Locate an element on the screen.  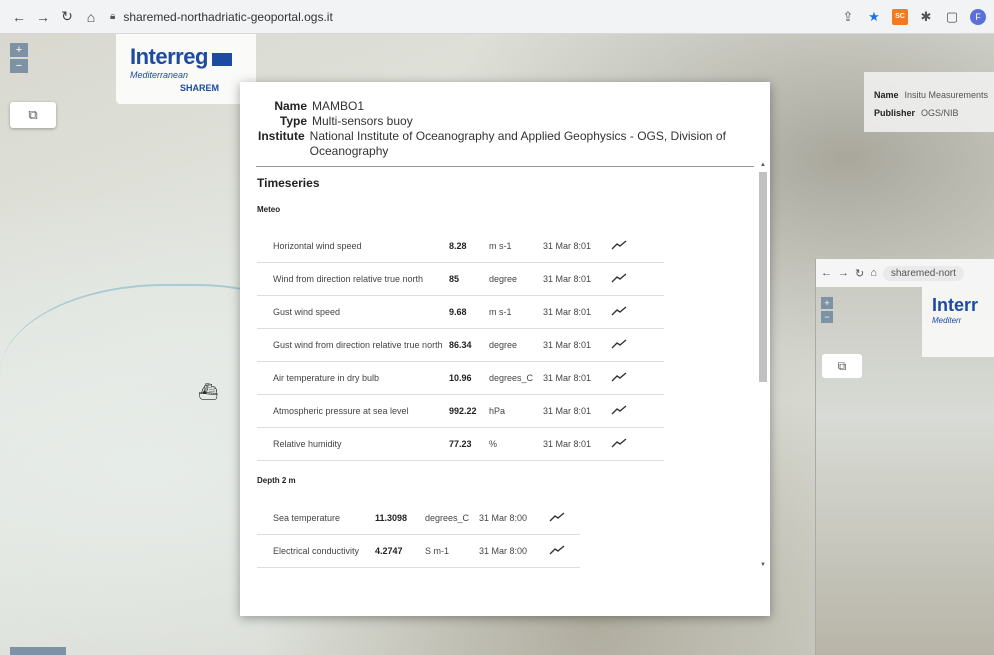
scale-bar is located at coordinates (38, 651).